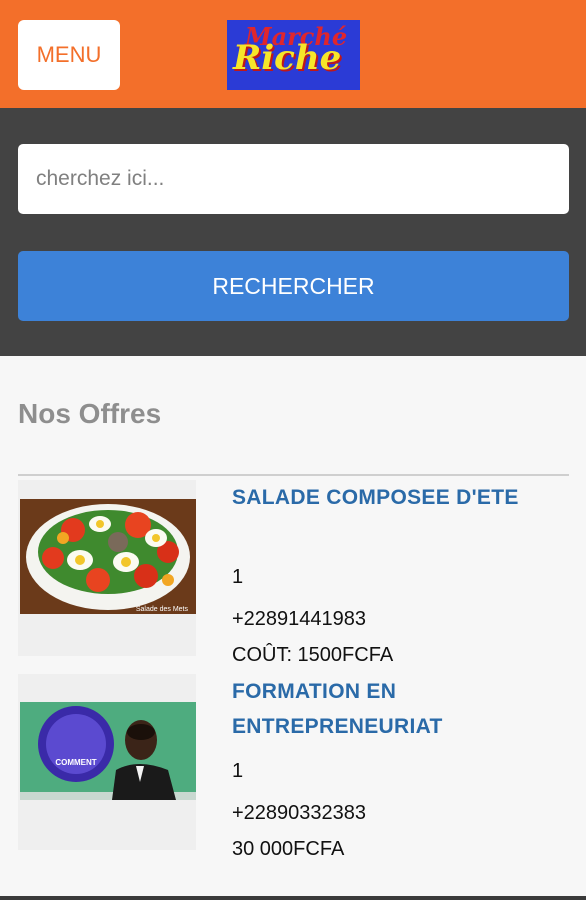  What do you see at coordinates (90, 413) in the screenshot?
I see `section-heading: Nos Offres` at bounding box center [90, 413].